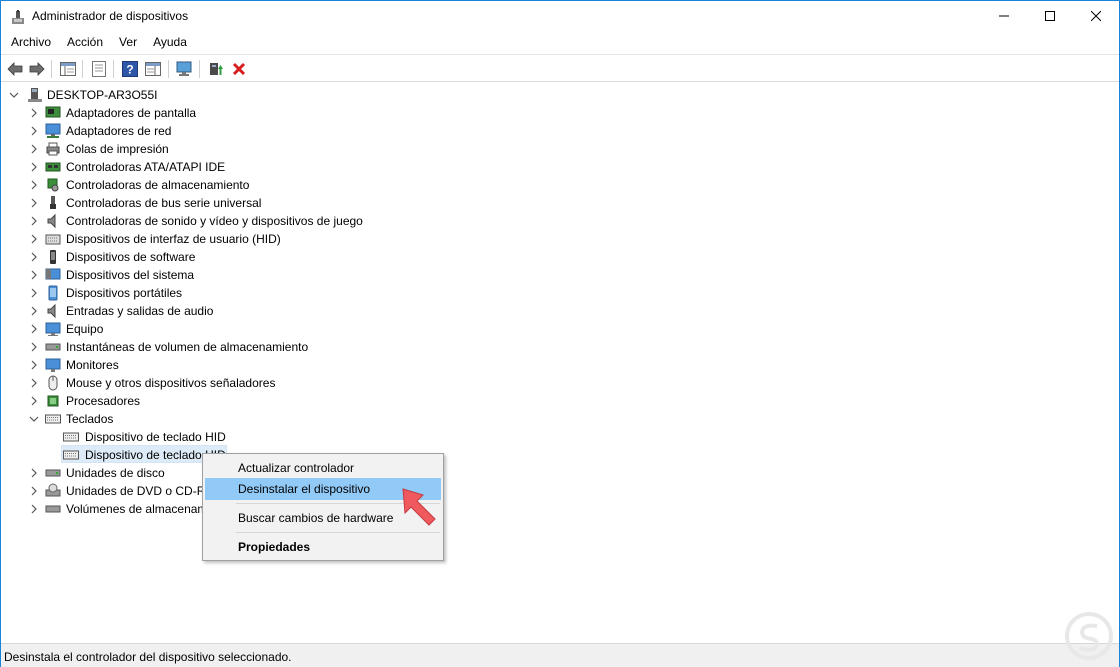 Image resolution: width=1120 pixels, height=667 pixels. I want to click on tree-category-5: Controladoras de bus serie universal, so click(211, 203).